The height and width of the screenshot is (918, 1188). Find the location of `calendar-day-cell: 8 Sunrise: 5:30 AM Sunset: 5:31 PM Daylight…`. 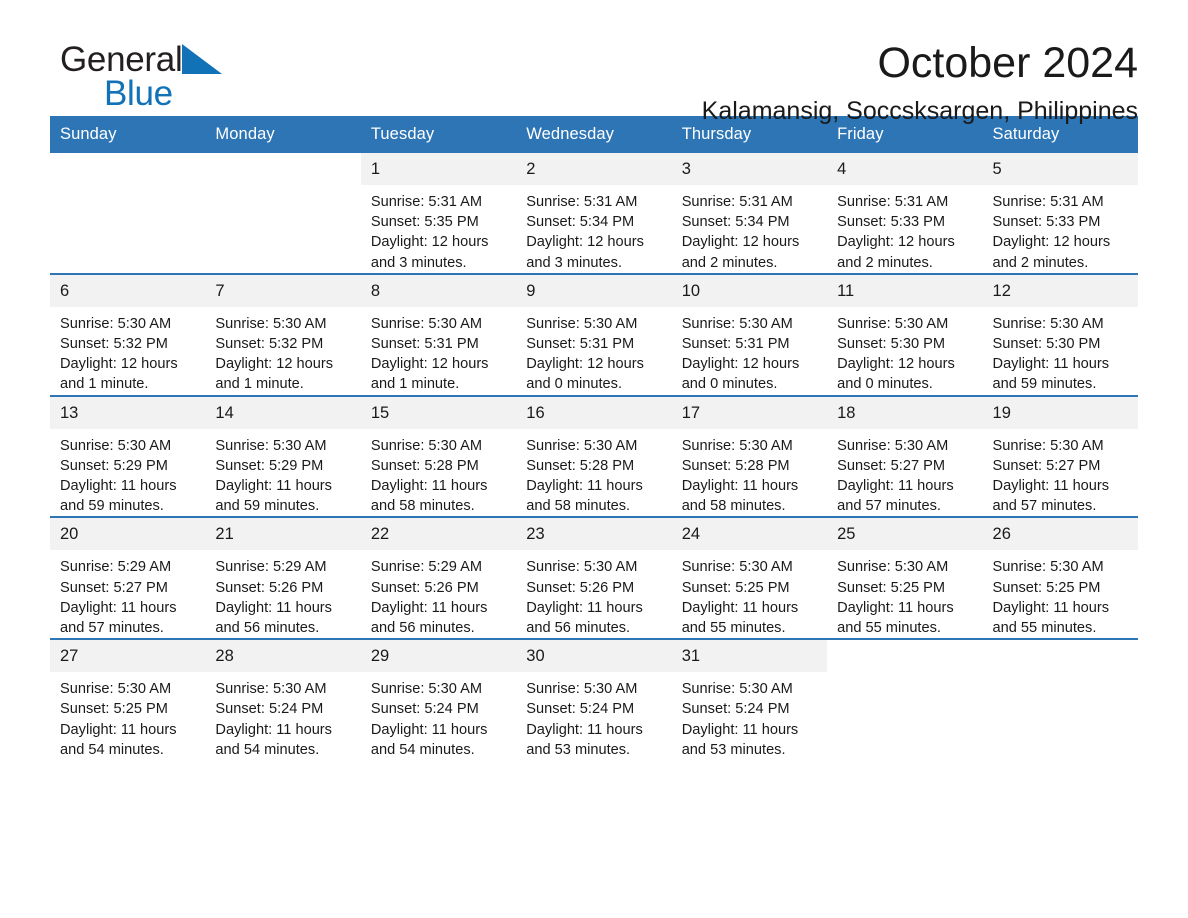

calendar-day-cell: 8 Sunrise: 5:30 AM Sunset: 5:31 PM Daylight… is located at coordinates (438, 334).